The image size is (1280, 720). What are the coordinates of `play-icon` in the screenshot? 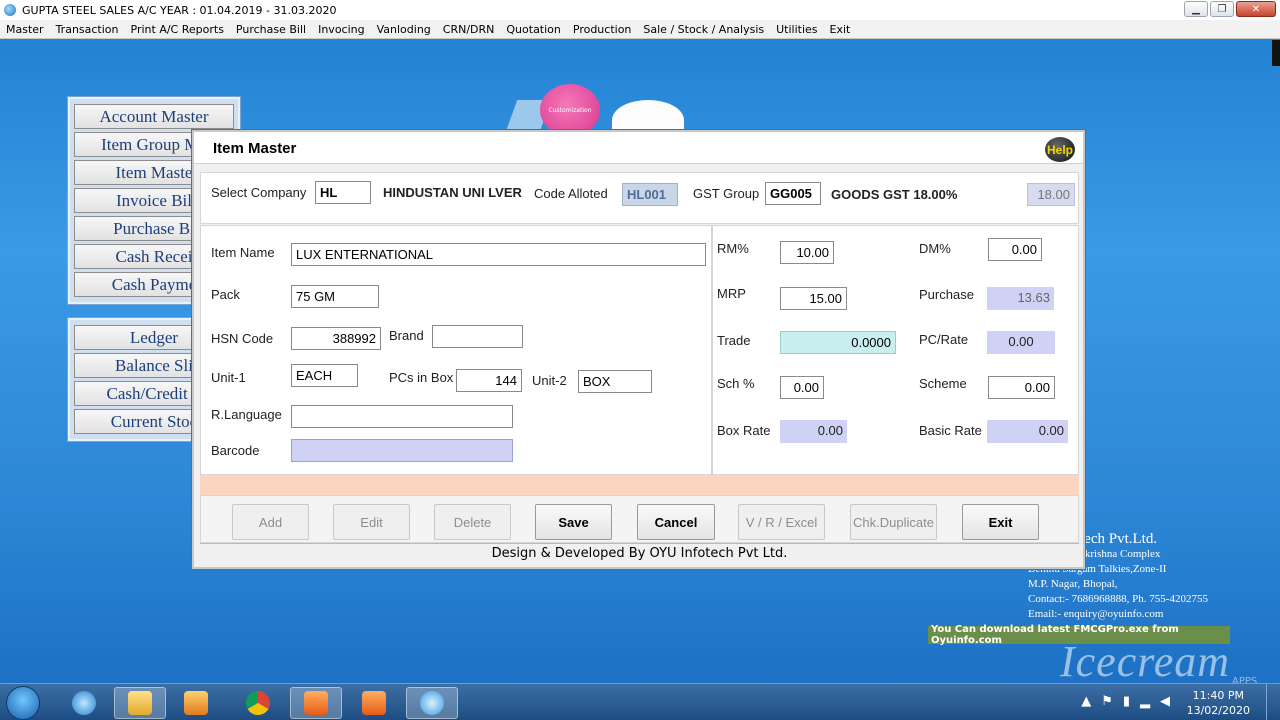 It's located at (196, 703).